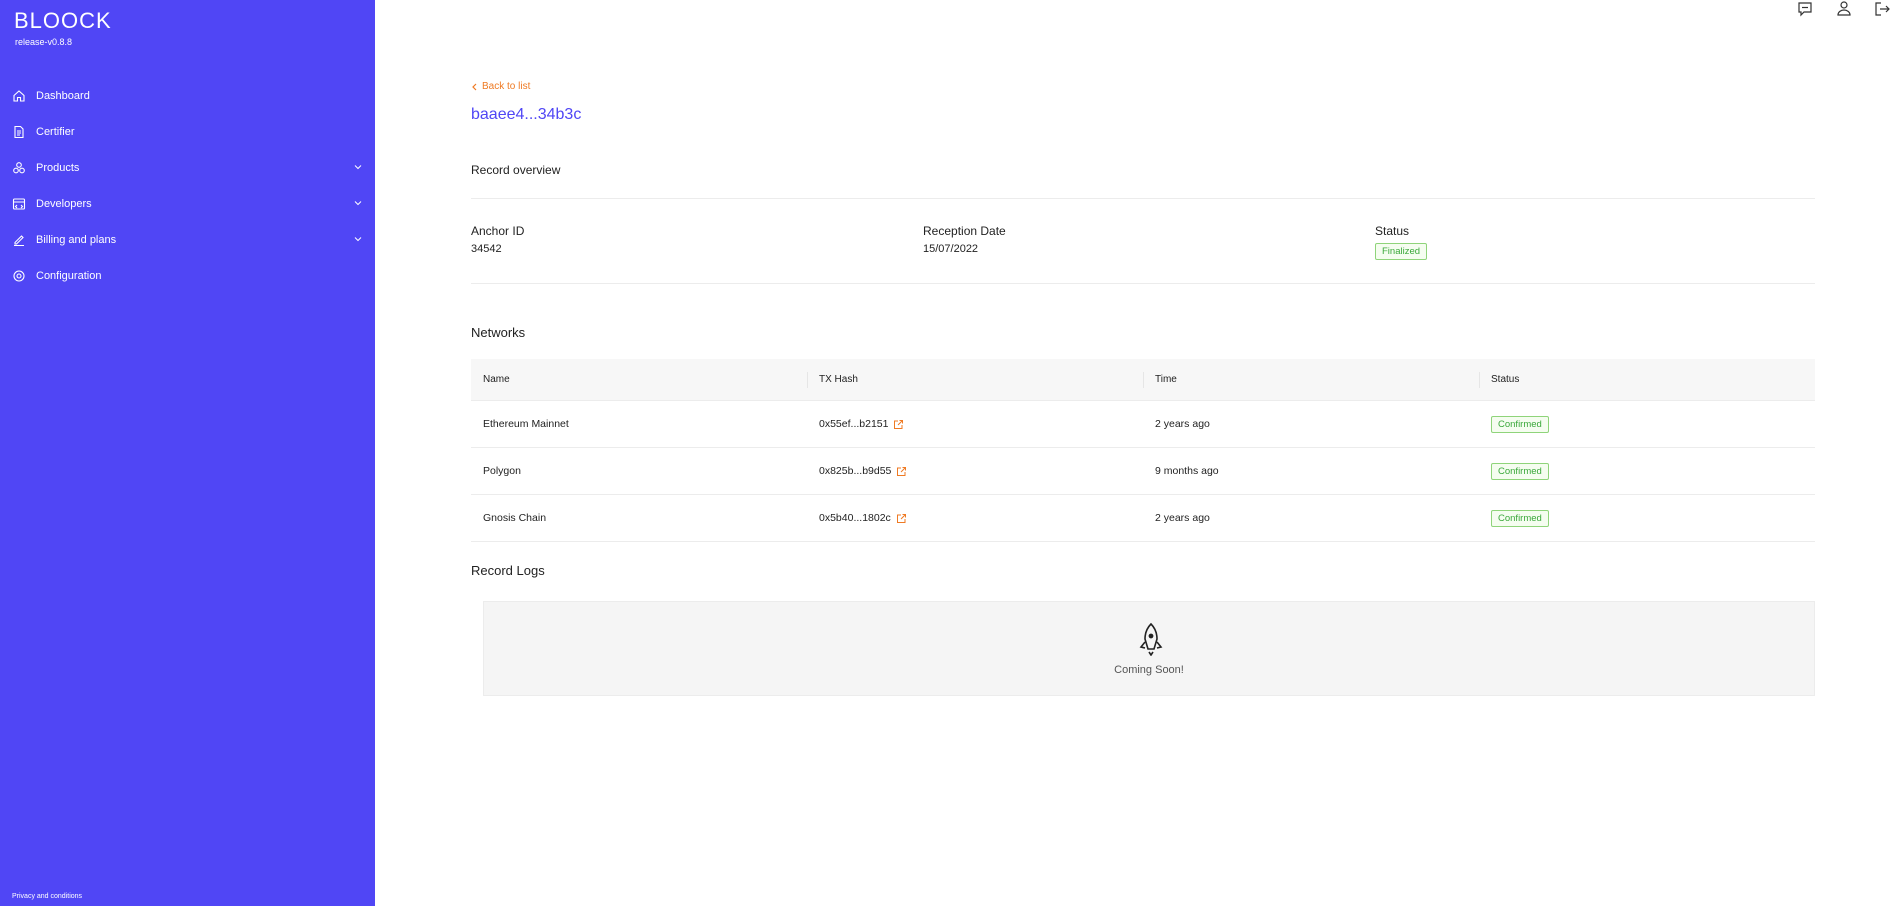 The height and width of the screenshot is (906, 1896). Describe the element at coordinates (498, 332) in the screenshot. I see `networks-heading: Networks` at that location.